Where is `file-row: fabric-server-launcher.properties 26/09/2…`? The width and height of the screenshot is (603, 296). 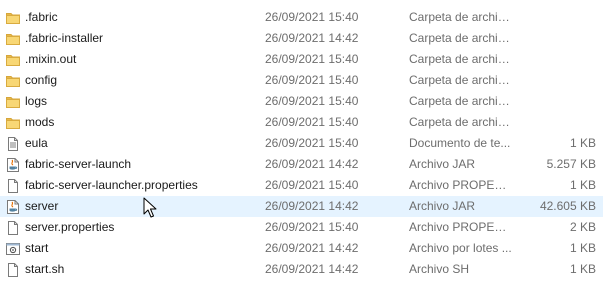
file-row: fabric-server-launcher.properties 26/09/2… is located at coordinates (301, 185).